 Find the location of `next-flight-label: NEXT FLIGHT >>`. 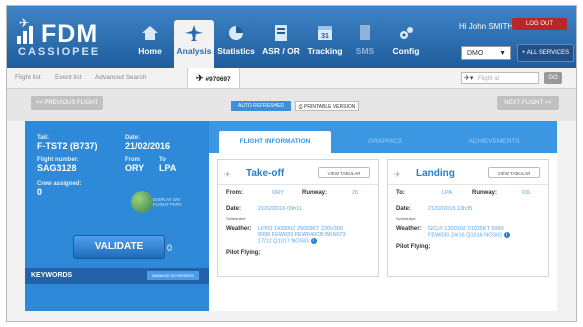

next-flight-label: NEXT FLIGHT >> is located at coordinates (528, 103).